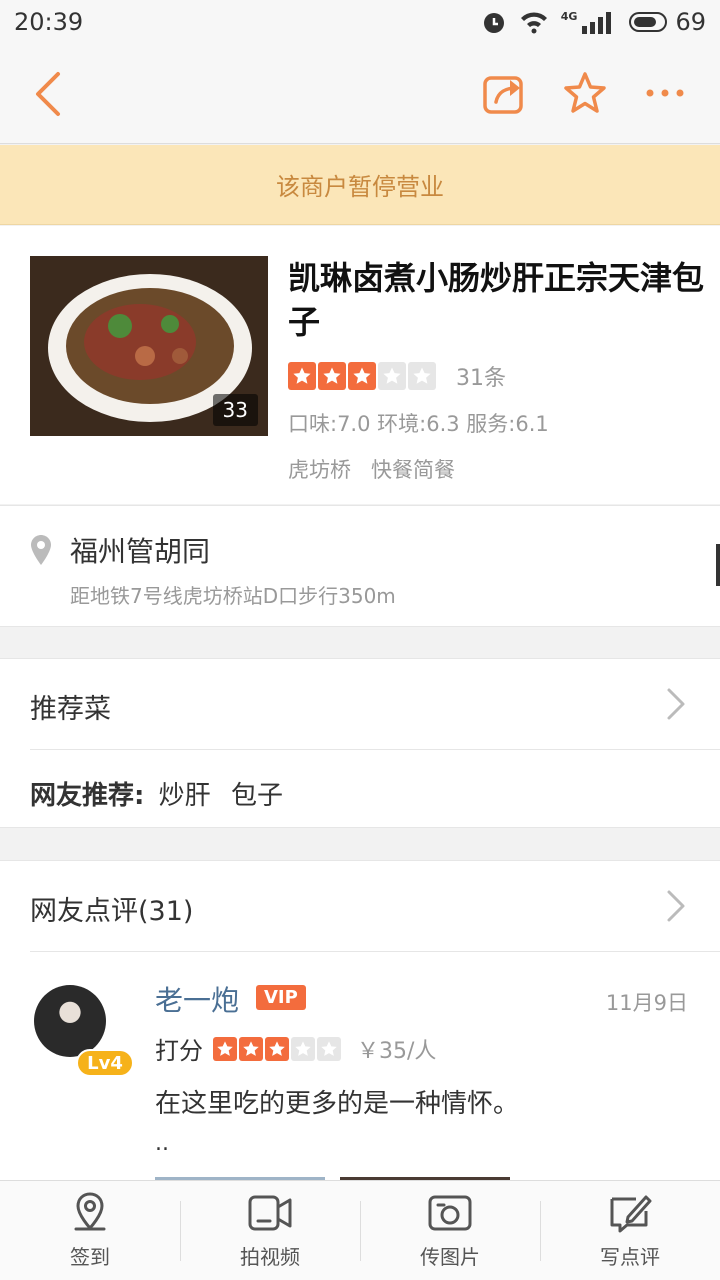 Image resolution: width=720 pixels, height=1280 pixels. I want to click on record-video-button: 拍视频, so click(270, 1230).